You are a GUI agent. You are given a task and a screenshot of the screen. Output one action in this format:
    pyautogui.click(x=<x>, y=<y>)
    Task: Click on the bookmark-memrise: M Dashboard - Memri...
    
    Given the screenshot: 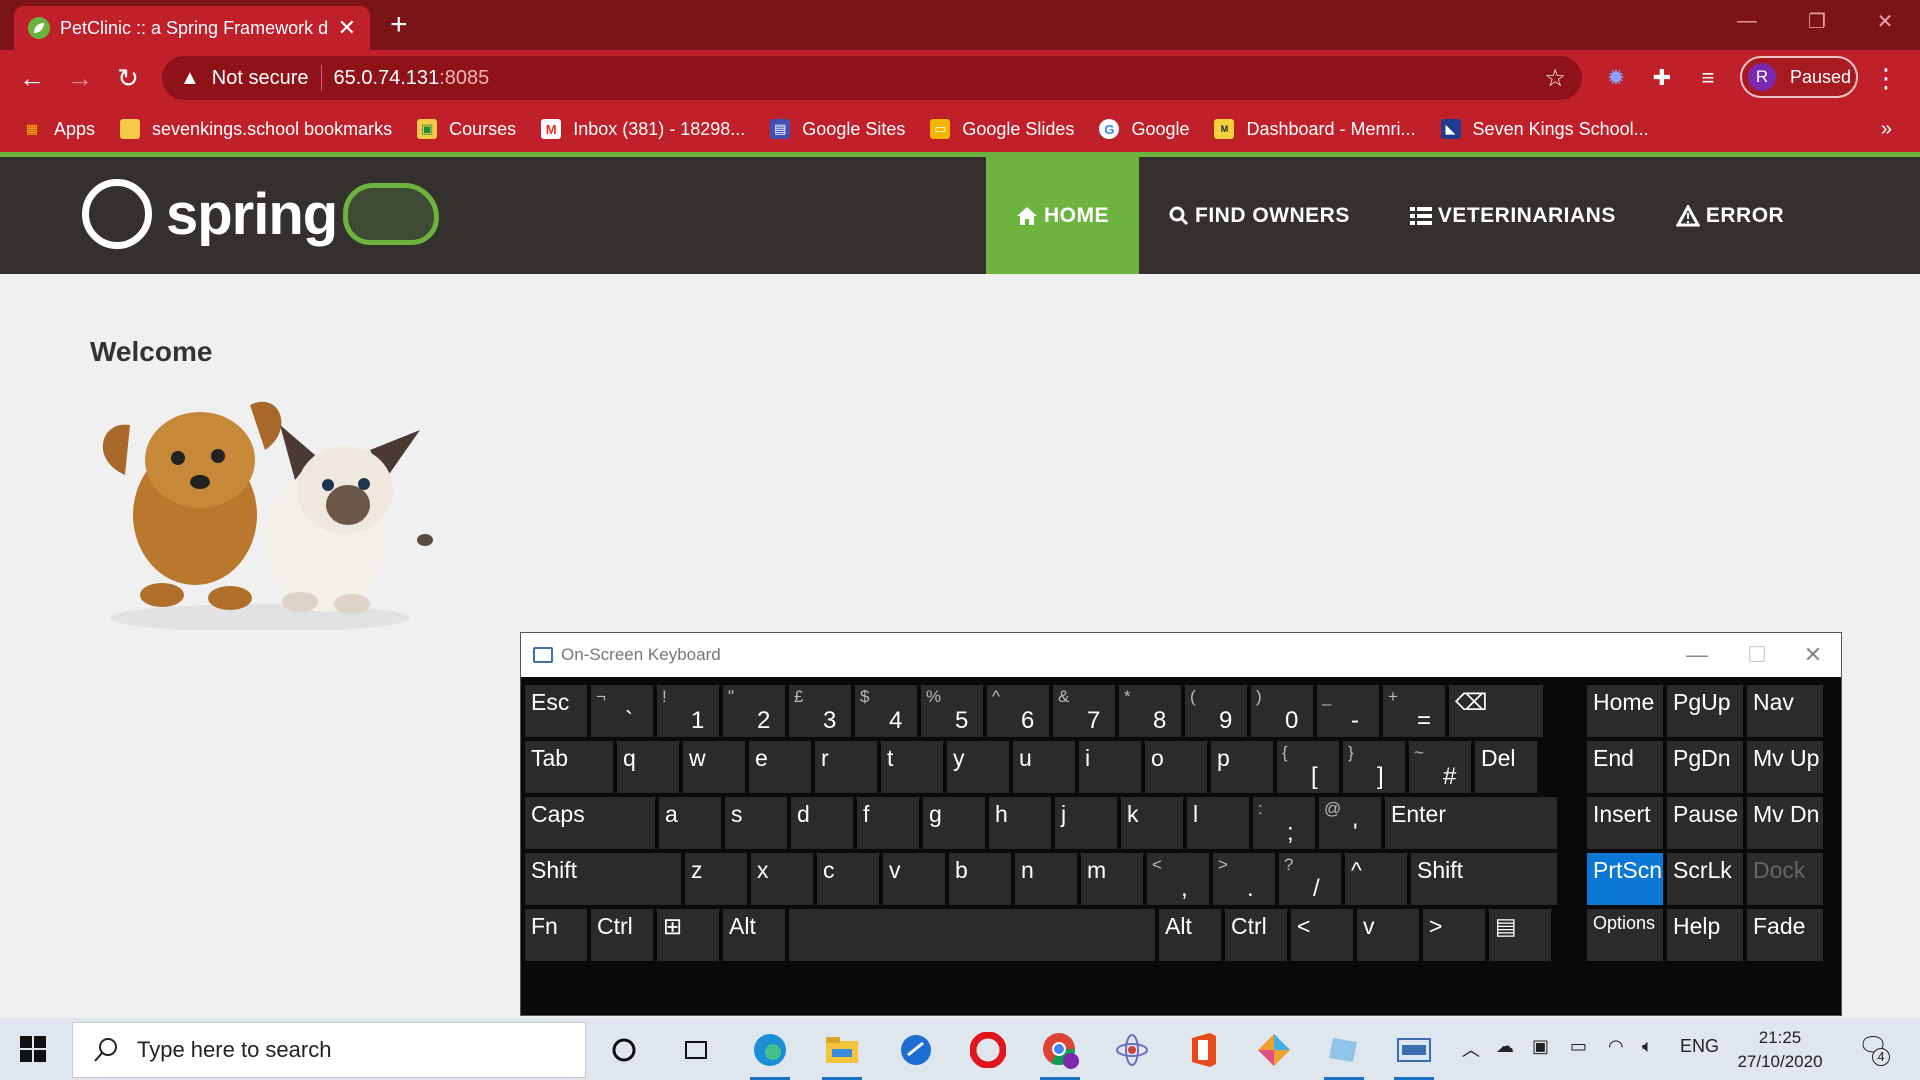 What is the action you would take?
    pyautogui.click(x=1315, y=129)
    